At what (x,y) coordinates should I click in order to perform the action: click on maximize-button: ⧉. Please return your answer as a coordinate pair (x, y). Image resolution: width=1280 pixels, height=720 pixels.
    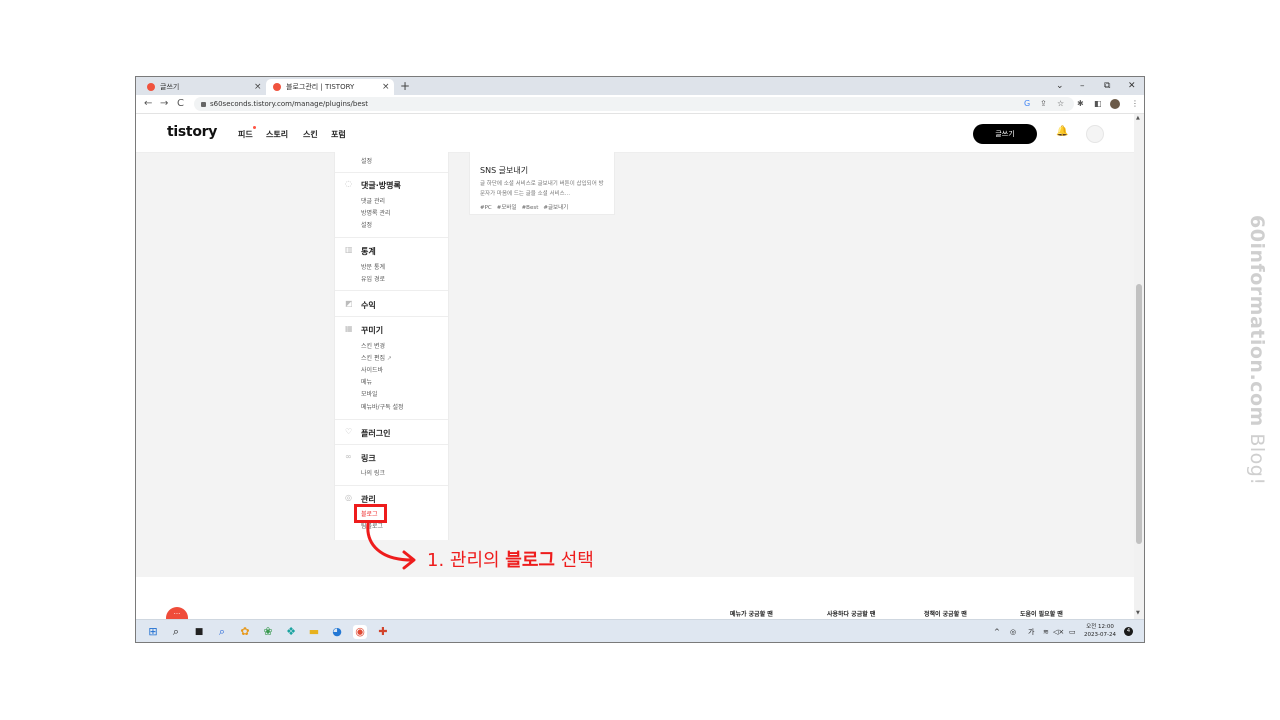
    Looking at the image, I should click on (1107, 86).